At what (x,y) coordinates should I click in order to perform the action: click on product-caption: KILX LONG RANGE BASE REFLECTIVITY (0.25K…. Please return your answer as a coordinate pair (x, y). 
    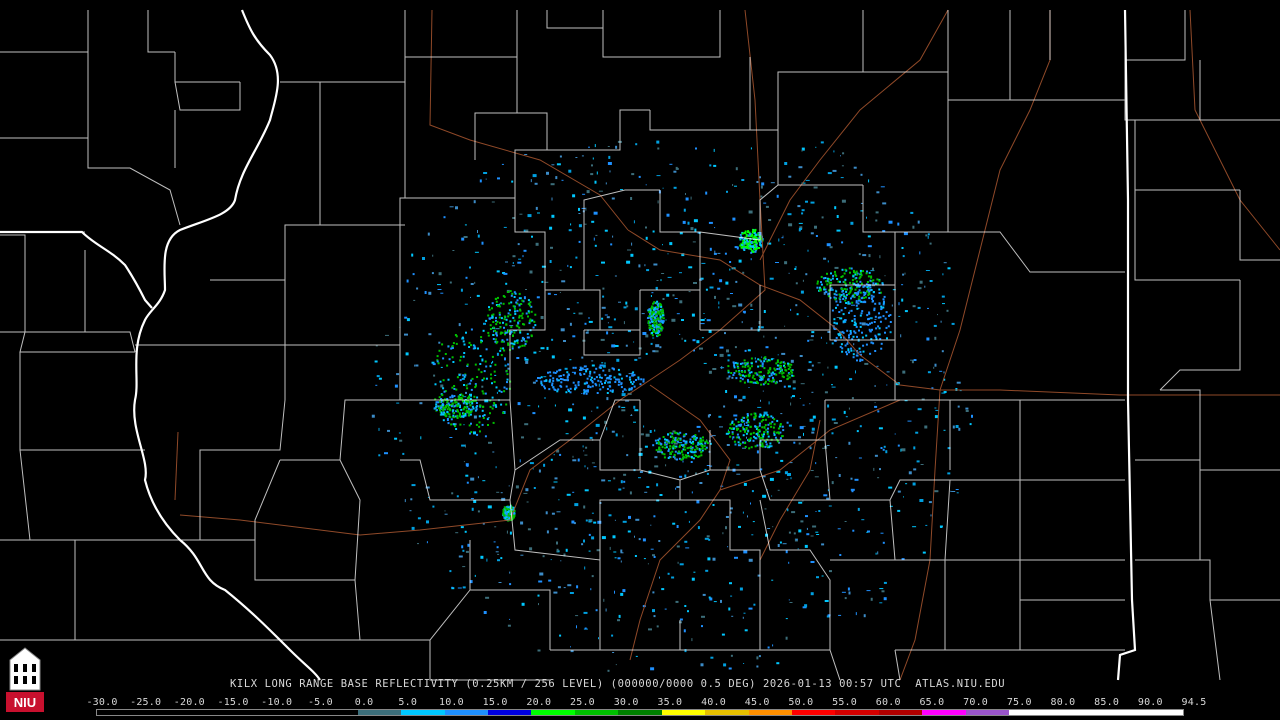
    Looking at the image, I should click on (618, 684).